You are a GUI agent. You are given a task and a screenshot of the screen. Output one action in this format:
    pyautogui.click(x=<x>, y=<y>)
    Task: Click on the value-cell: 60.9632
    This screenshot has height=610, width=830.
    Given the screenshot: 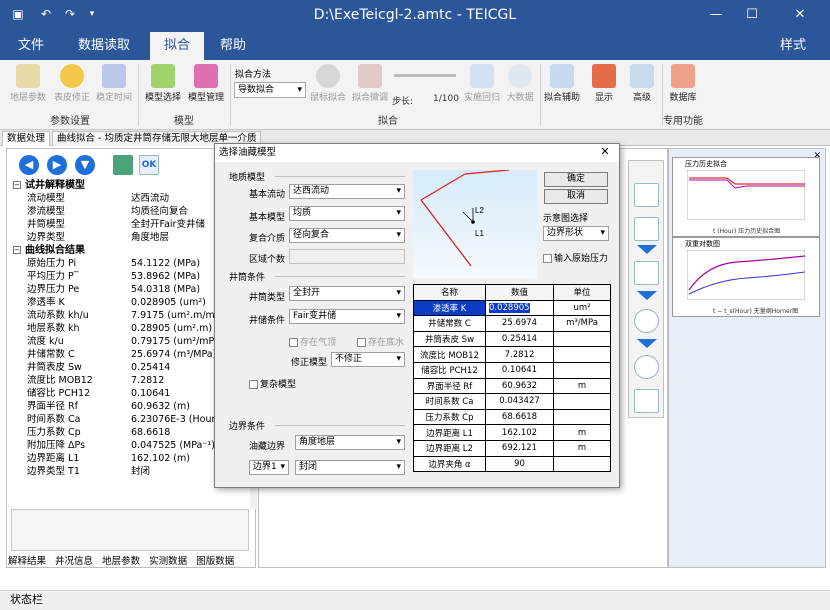 What is the action you would take?
    pyautogui.click(x=519, y=386)
    